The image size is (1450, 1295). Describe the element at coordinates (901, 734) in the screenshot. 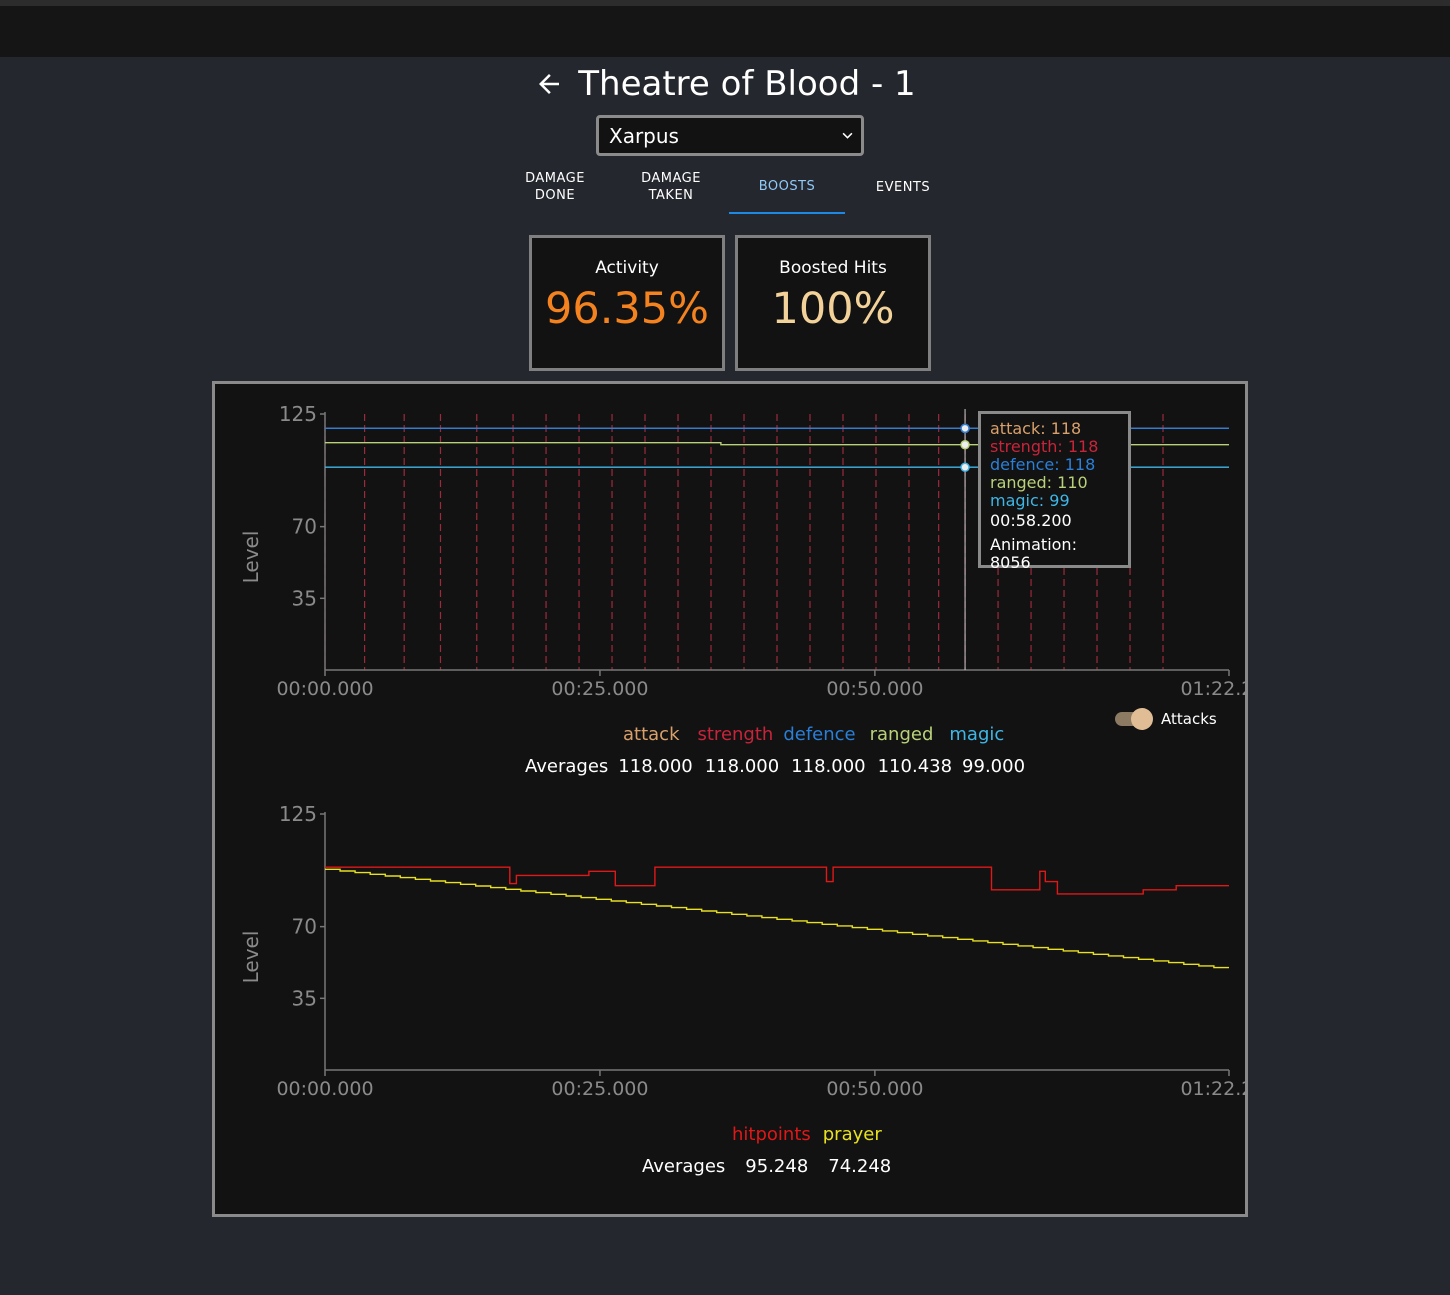

I see `legend-ranged: ranged` at that location.